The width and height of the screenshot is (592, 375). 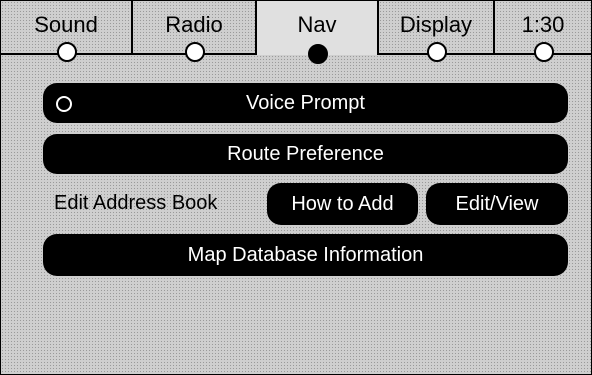 I want to click on tab-sound-label: Sound, so click(x=66, y=24).